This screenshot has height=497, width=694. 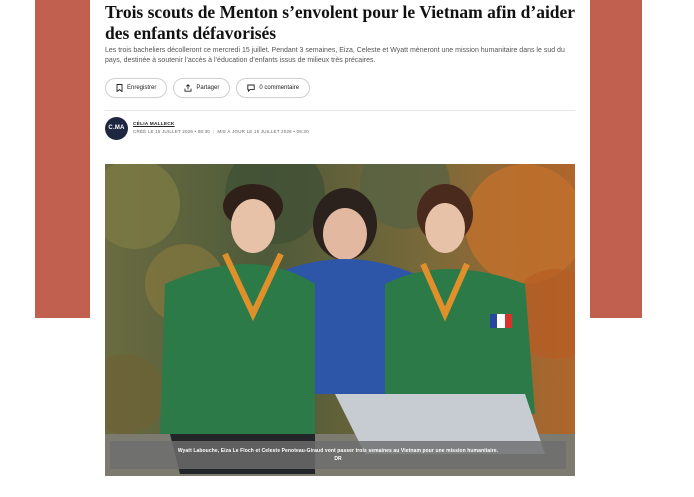 I want to click on share-button: Partager, so click(x=202, y=88).